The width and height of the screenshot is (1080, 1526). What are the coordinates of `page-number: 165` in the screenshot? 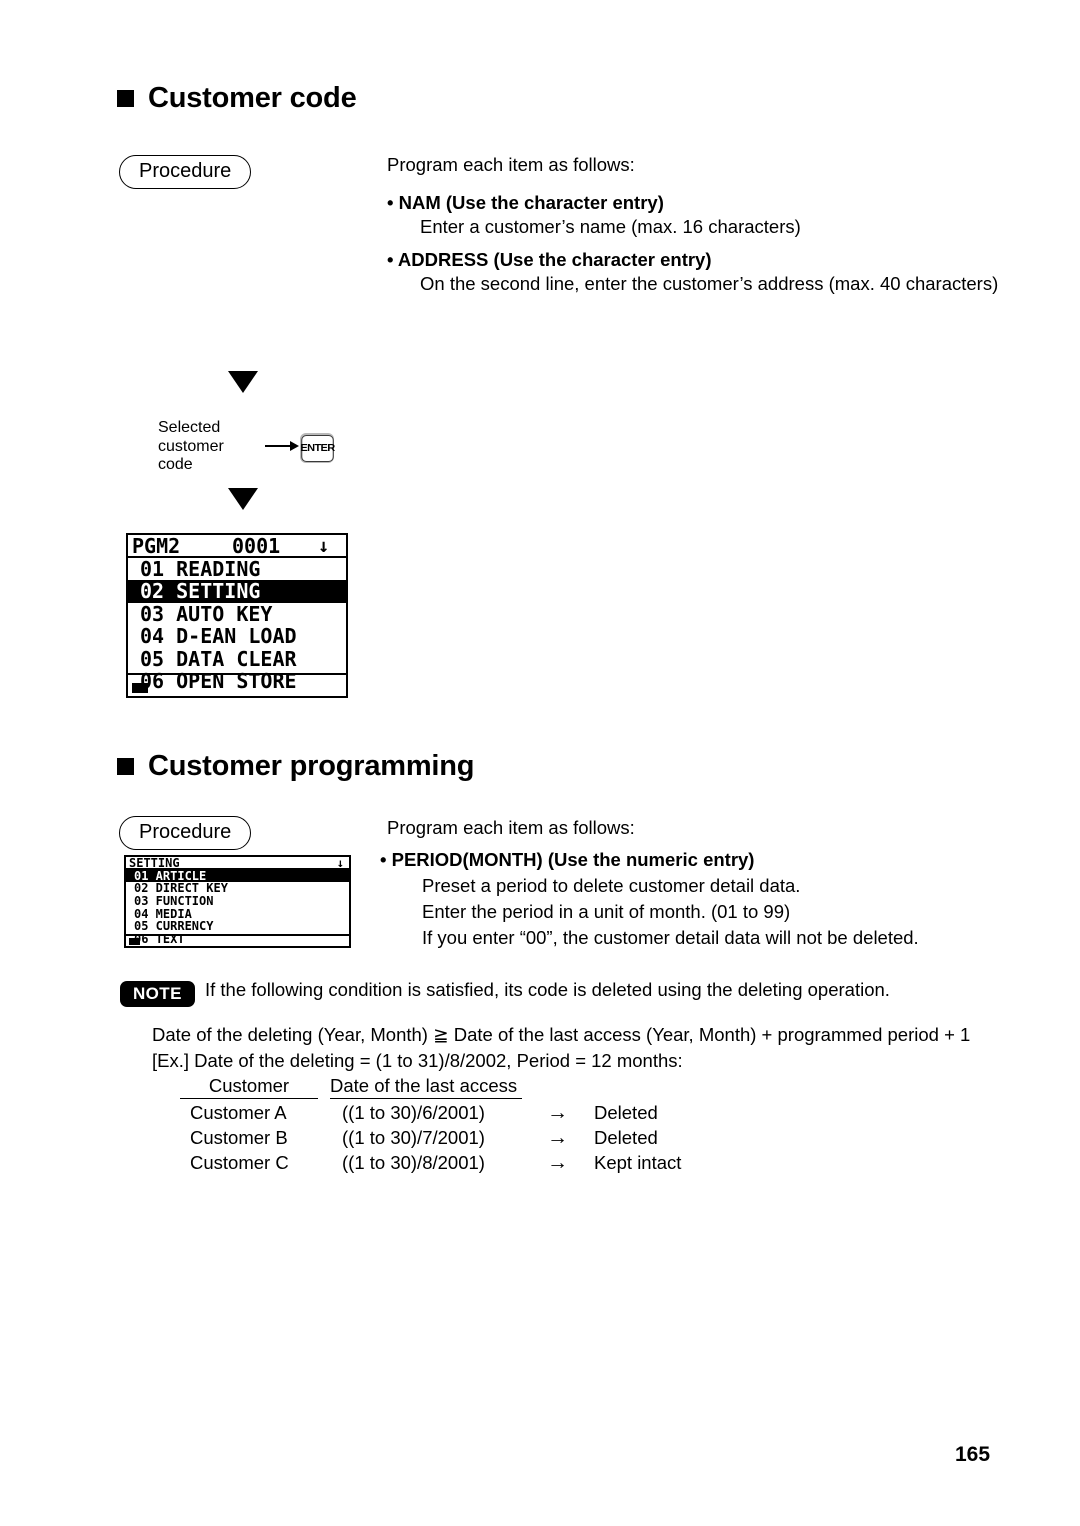 It's located at (973, 1454).